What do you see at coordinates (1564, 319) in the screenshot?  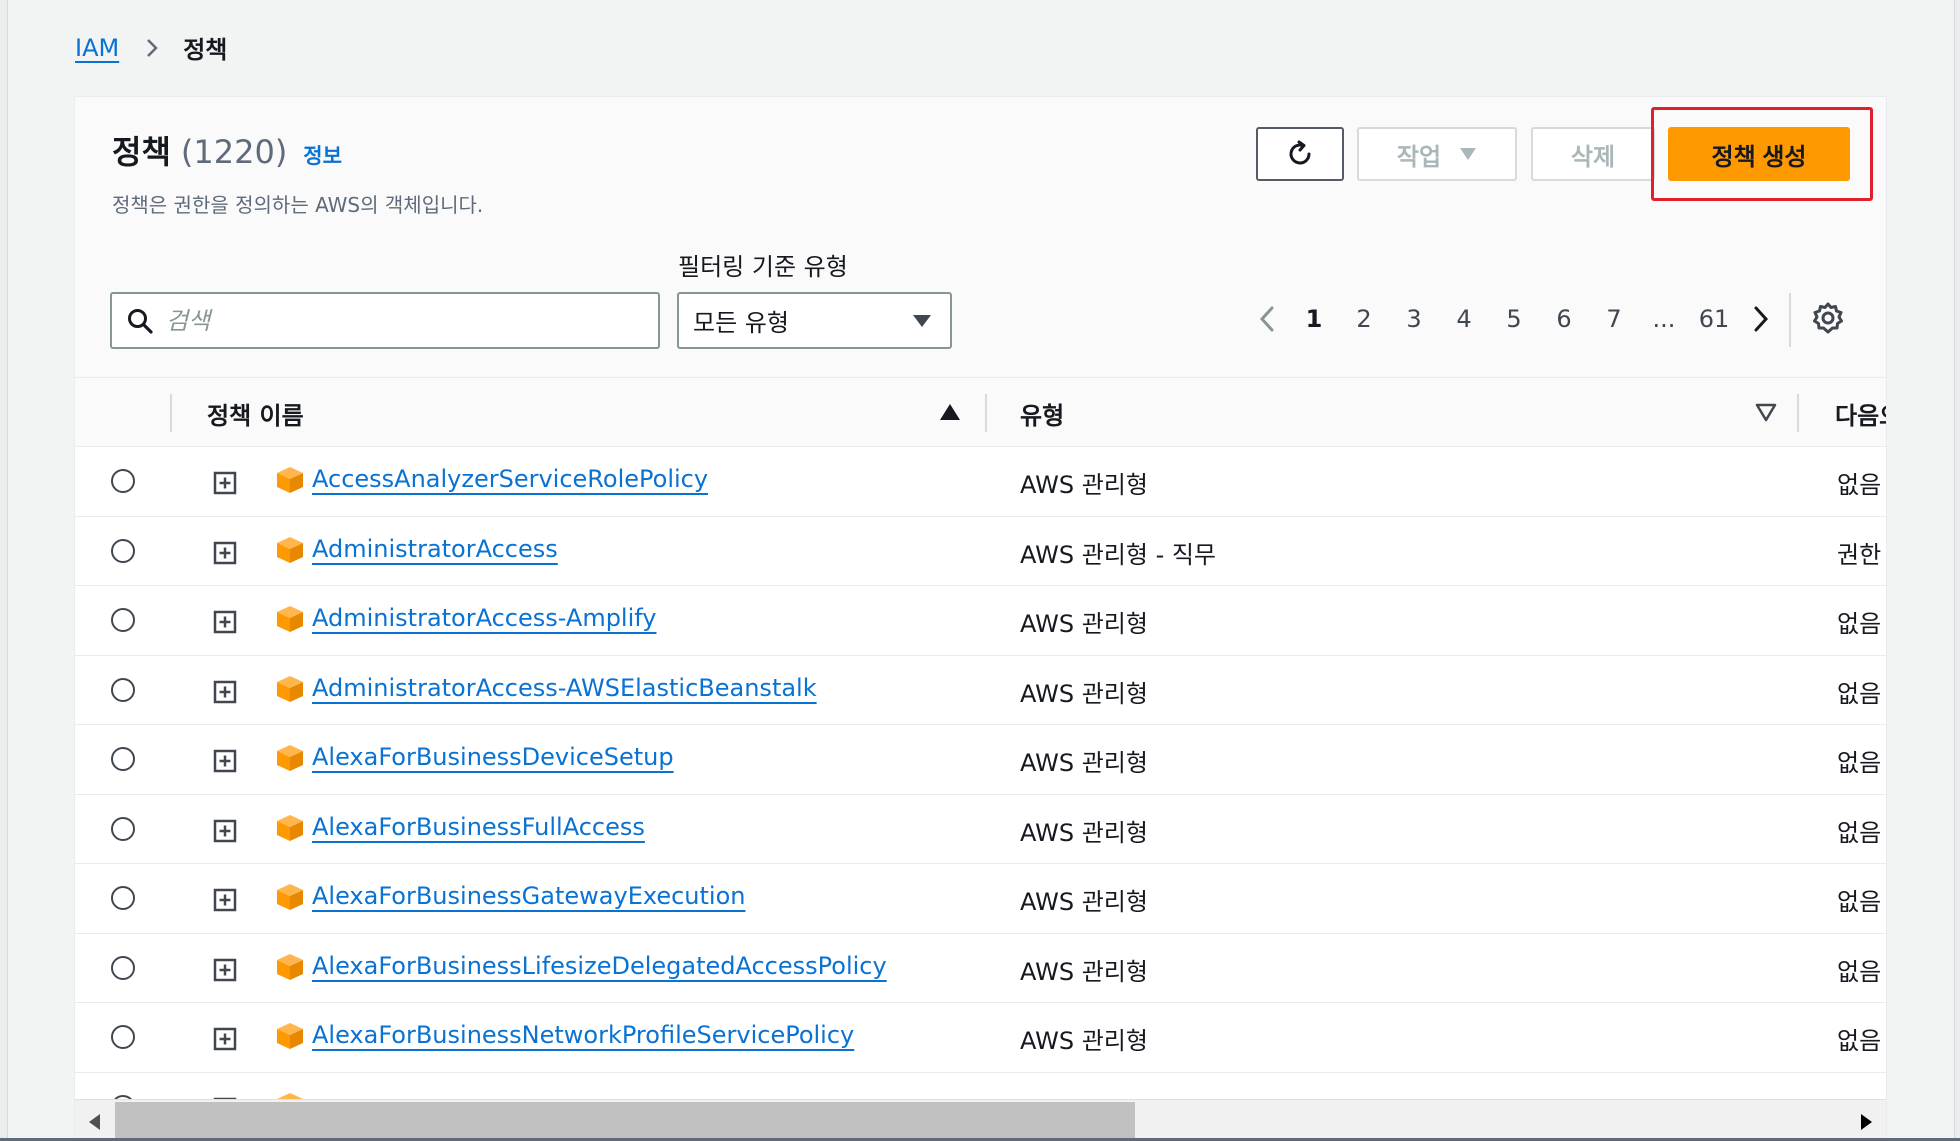 I see `page-6: 6` at bounding box center [1564, 319].